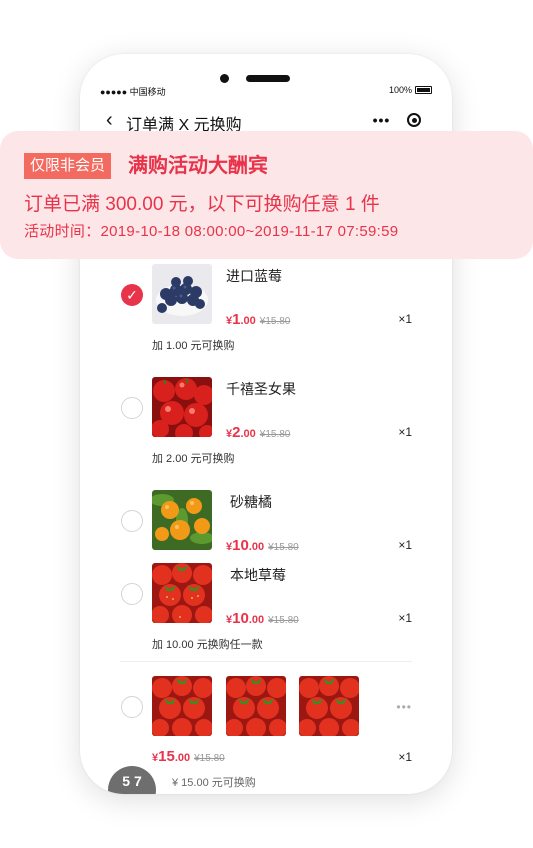  What do you see at coordinates (400, 90) in the screenshot?
I see `battery-percent: 100%` at bounding box center [400, 90].